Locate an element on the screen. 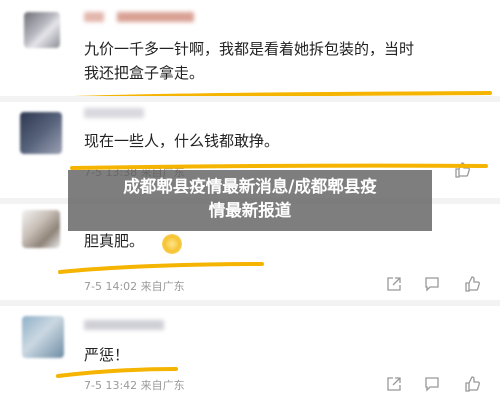 The image size is (500, 399). headline-line-2: 情最新报道 is located at coordinates (250, 210).